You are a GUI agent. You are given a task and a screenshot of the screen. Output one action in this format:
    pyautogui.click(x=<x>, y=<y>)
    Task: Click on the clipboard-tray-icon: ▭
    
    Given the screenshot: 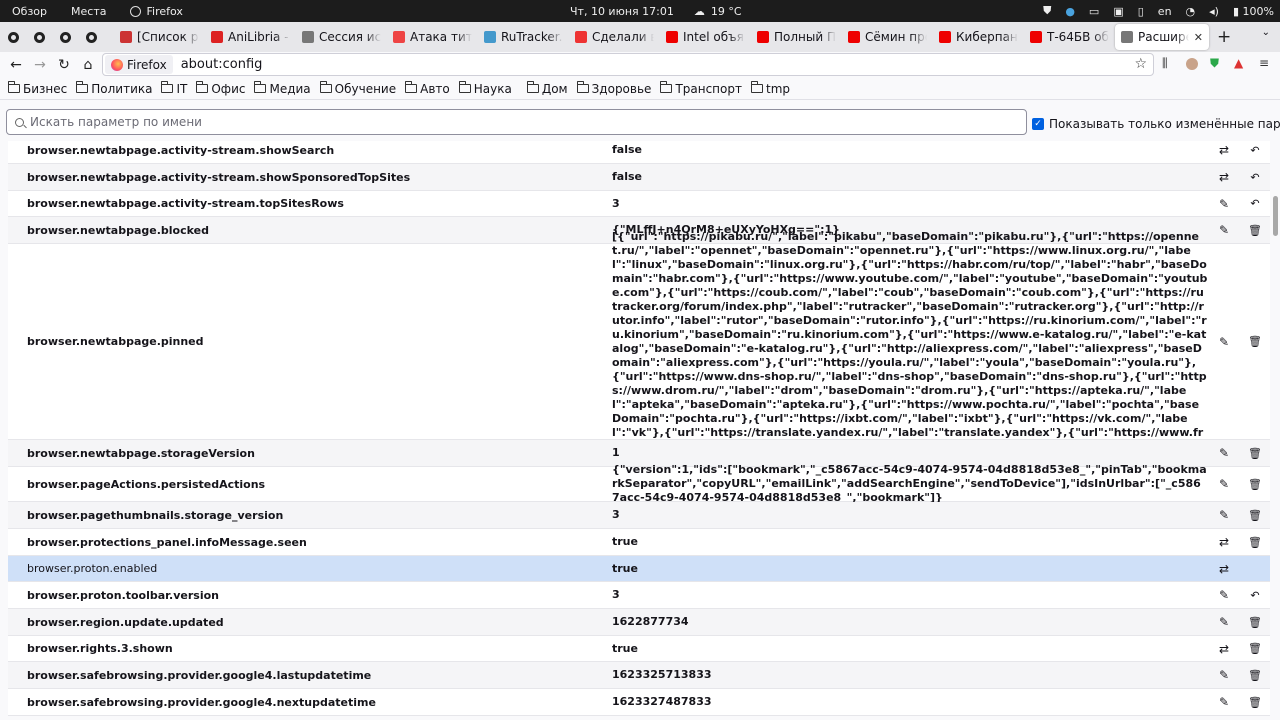 What is the action you would take?
    pyautogui.click(x=1094, y=11)
    